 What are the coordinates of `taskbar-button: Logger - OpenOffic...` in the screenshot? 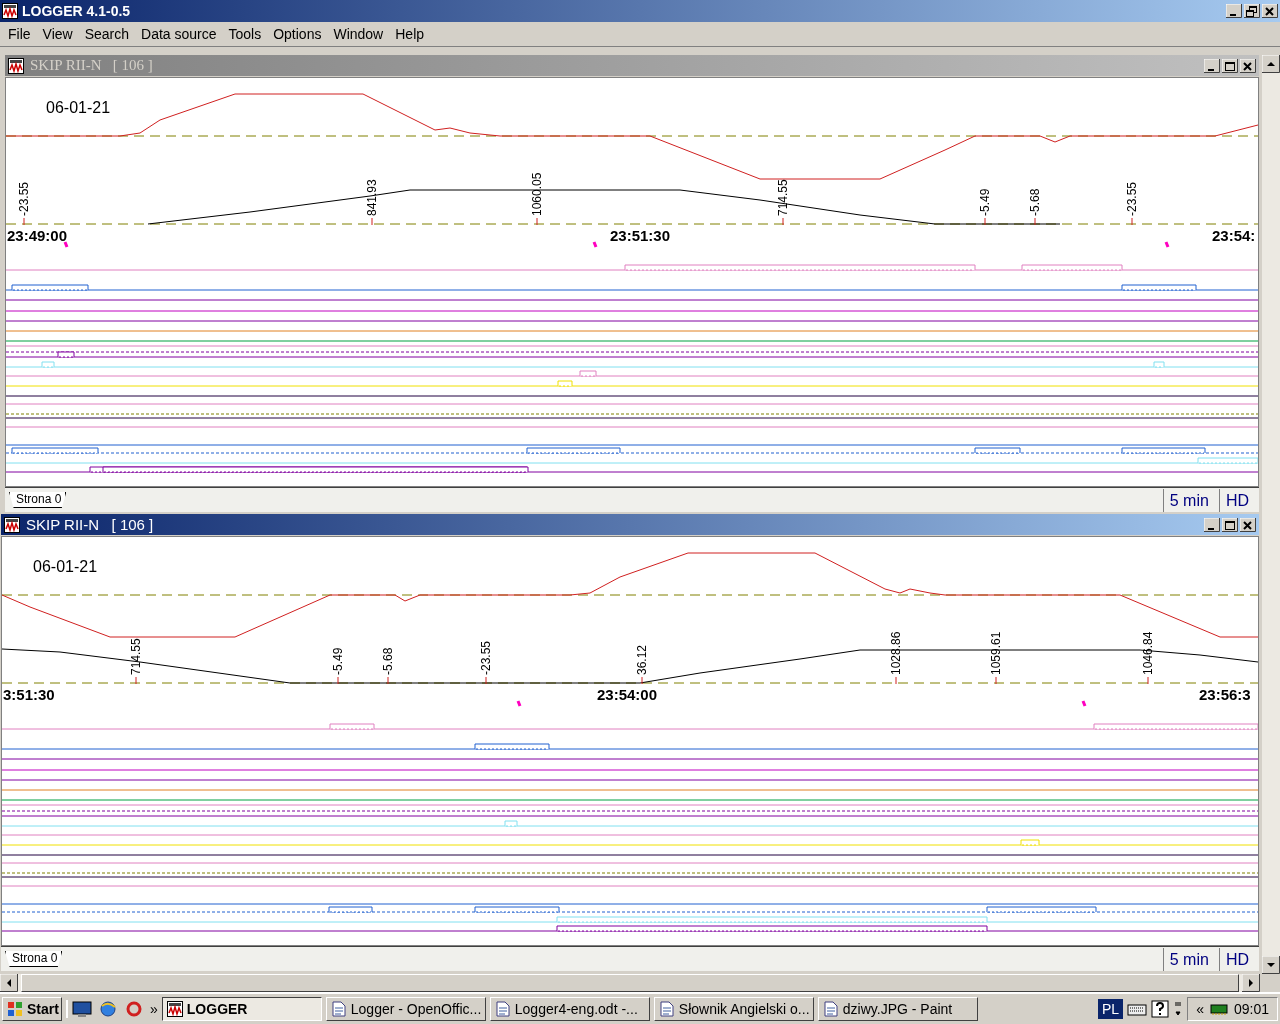 It's located at (405, 1009).